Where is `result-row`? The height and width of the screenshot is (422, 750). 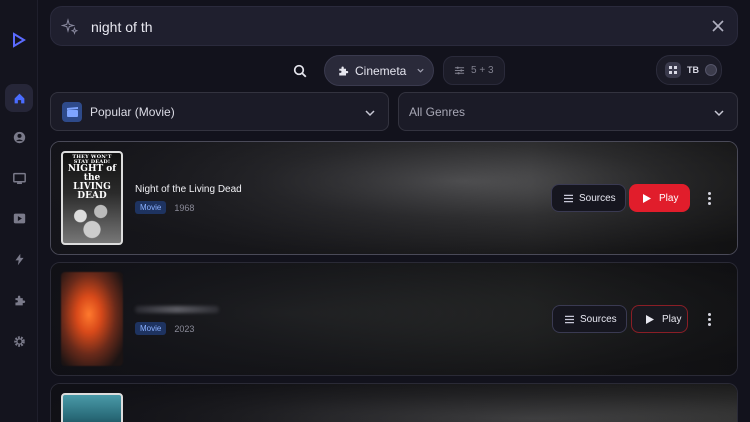 result-row is located at coordinates (394, 402).